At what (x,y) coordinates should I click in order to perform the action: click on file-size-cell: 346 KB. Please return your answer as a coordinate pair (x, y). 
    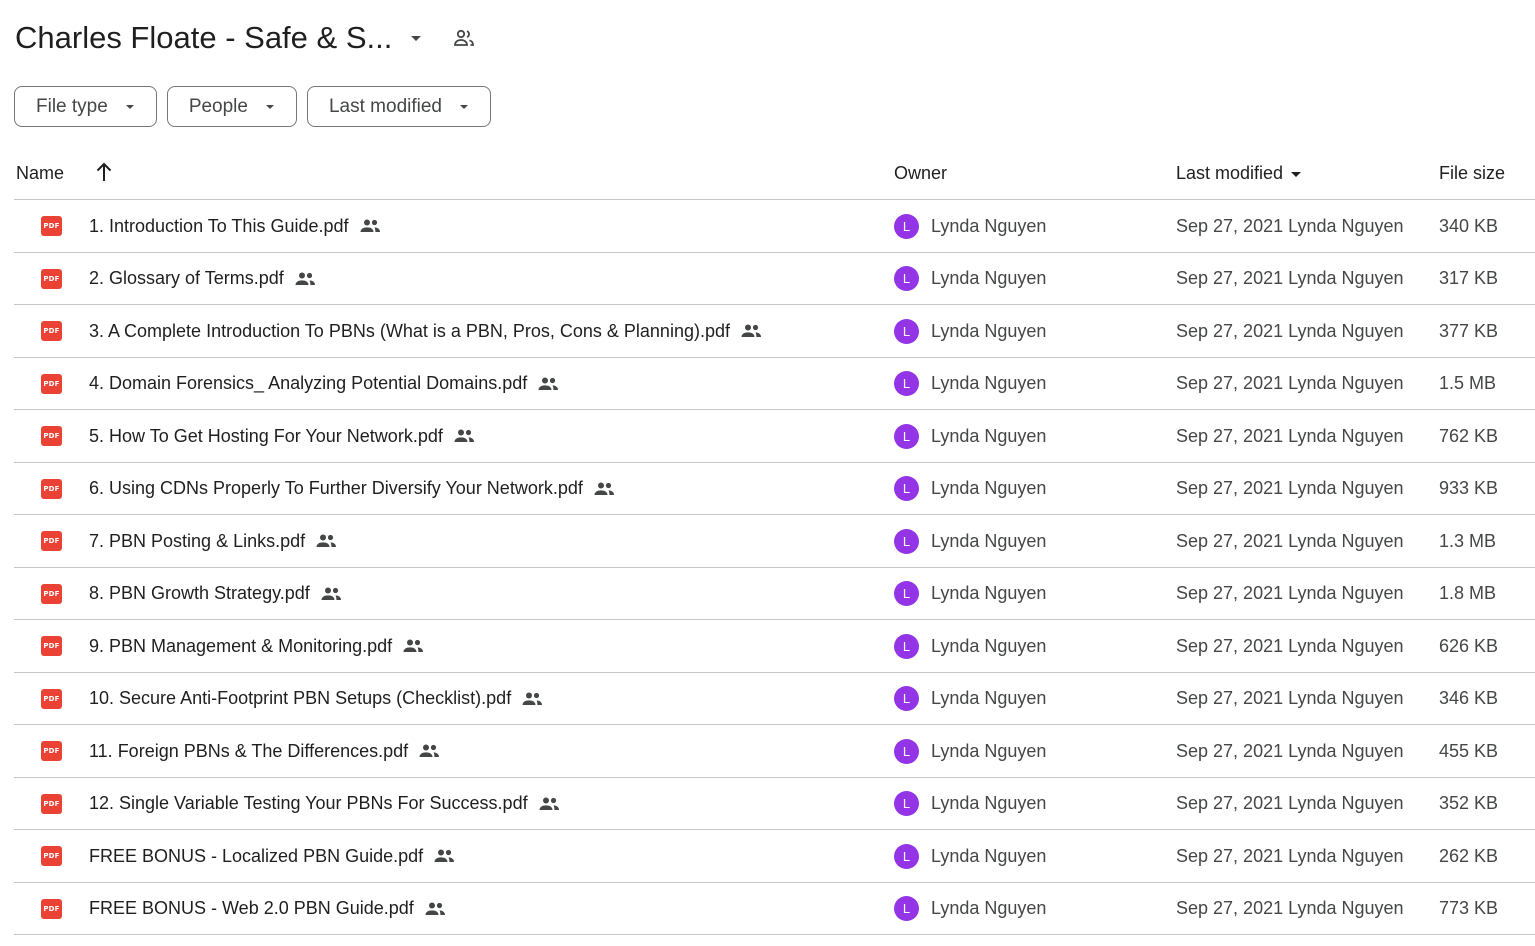
    Looking at the image, I should click on (1469, 698).